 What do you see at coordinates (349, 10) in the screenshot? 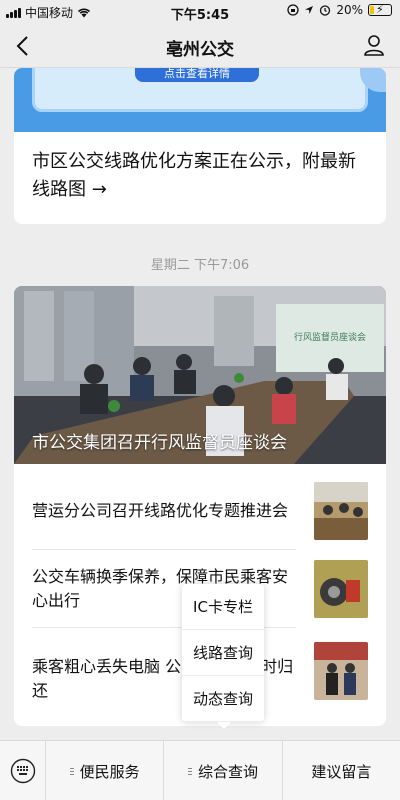
I see `battery-percent: 20%` at bounding box center [349, 10].